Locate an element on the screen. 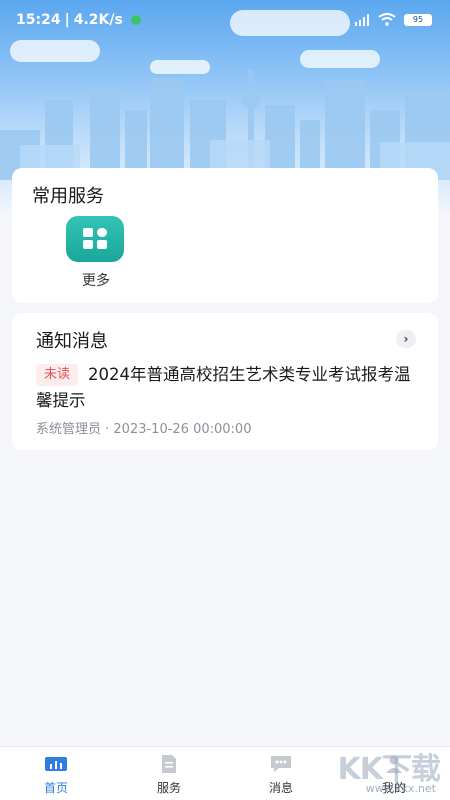 This screenshot has height=800, width=450. services-title: 常用服务 is located at coordinates (68, 196).